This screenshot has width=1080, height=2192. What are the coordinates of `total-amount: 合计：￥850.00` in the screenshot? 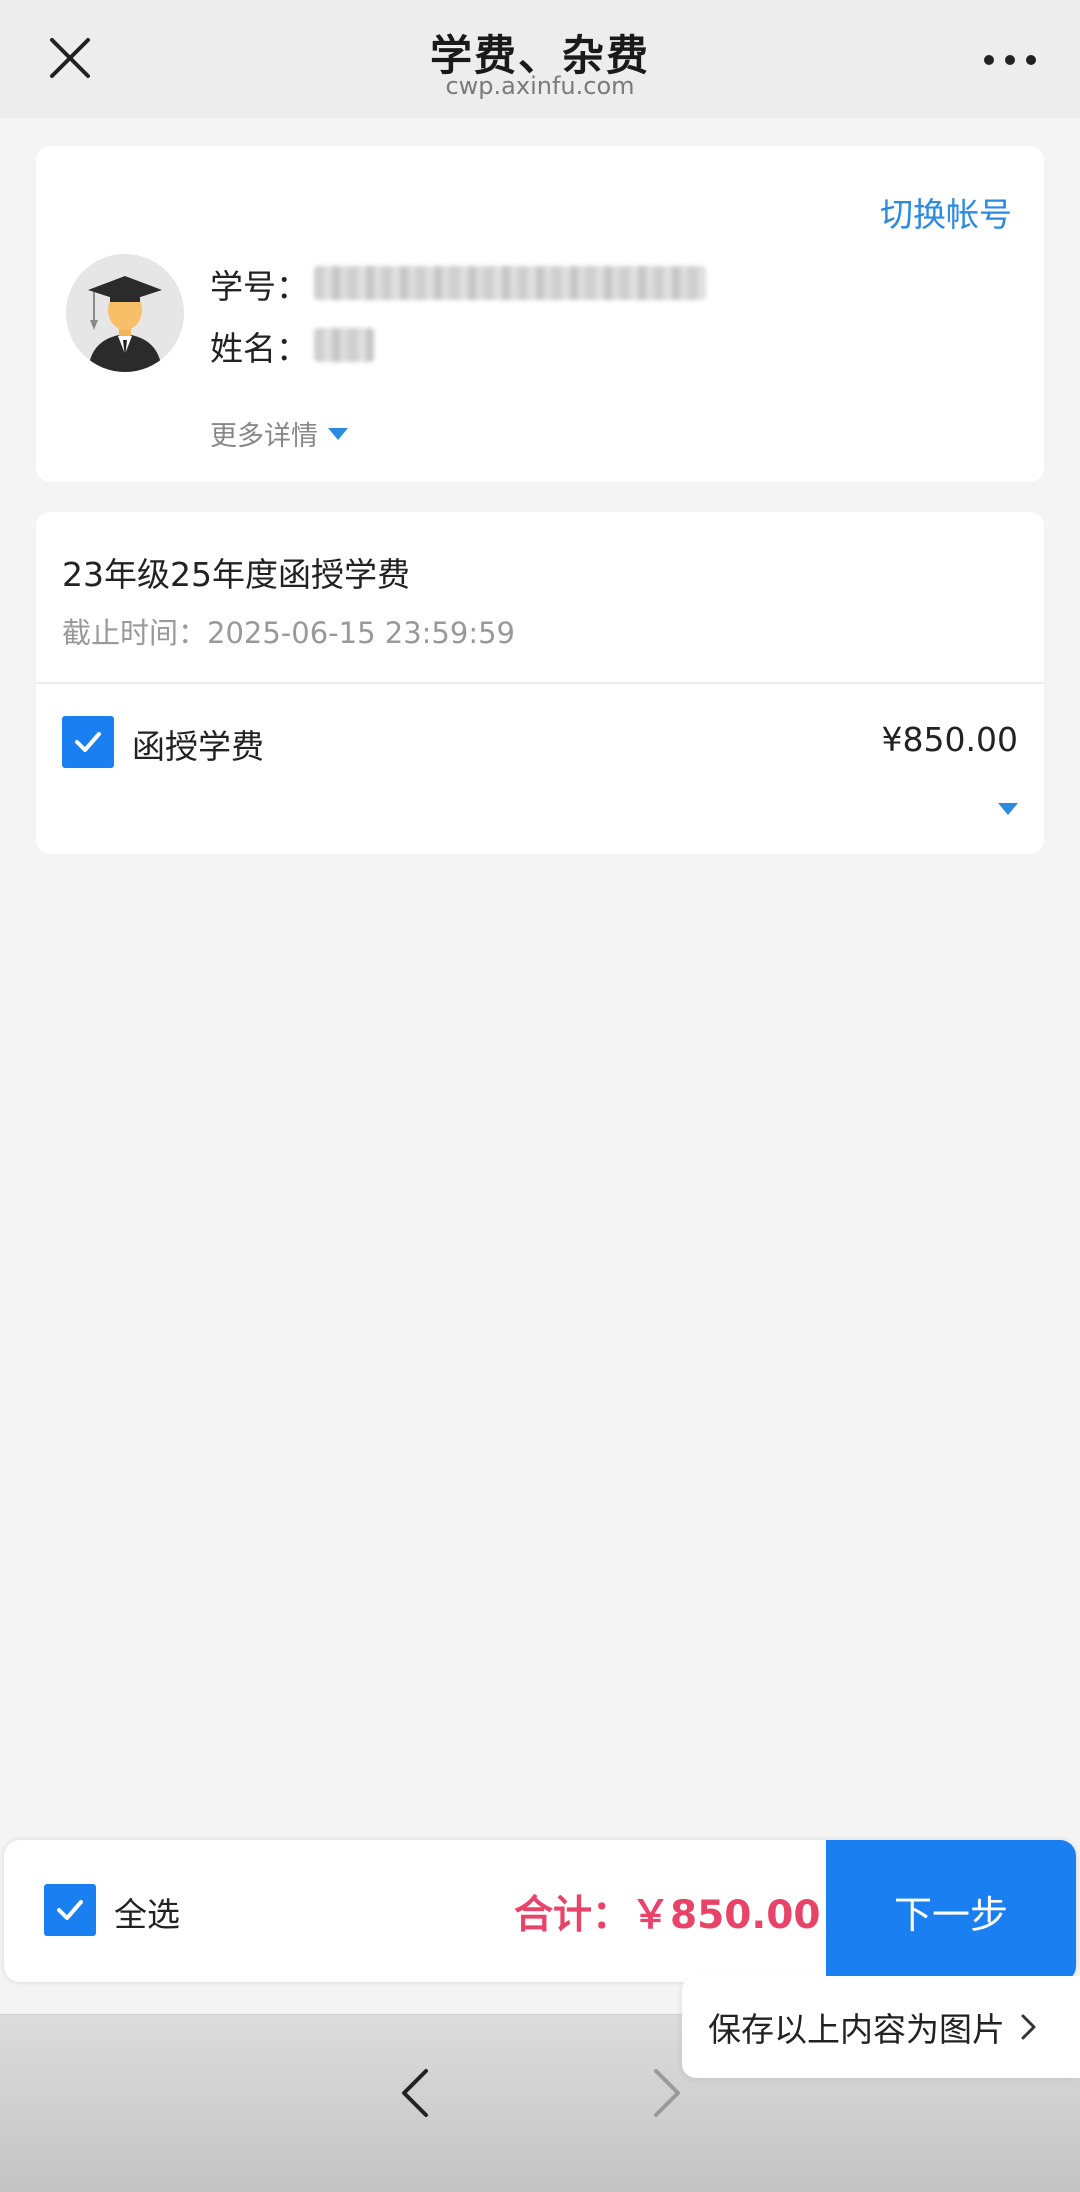 It's located at (667, 1915).